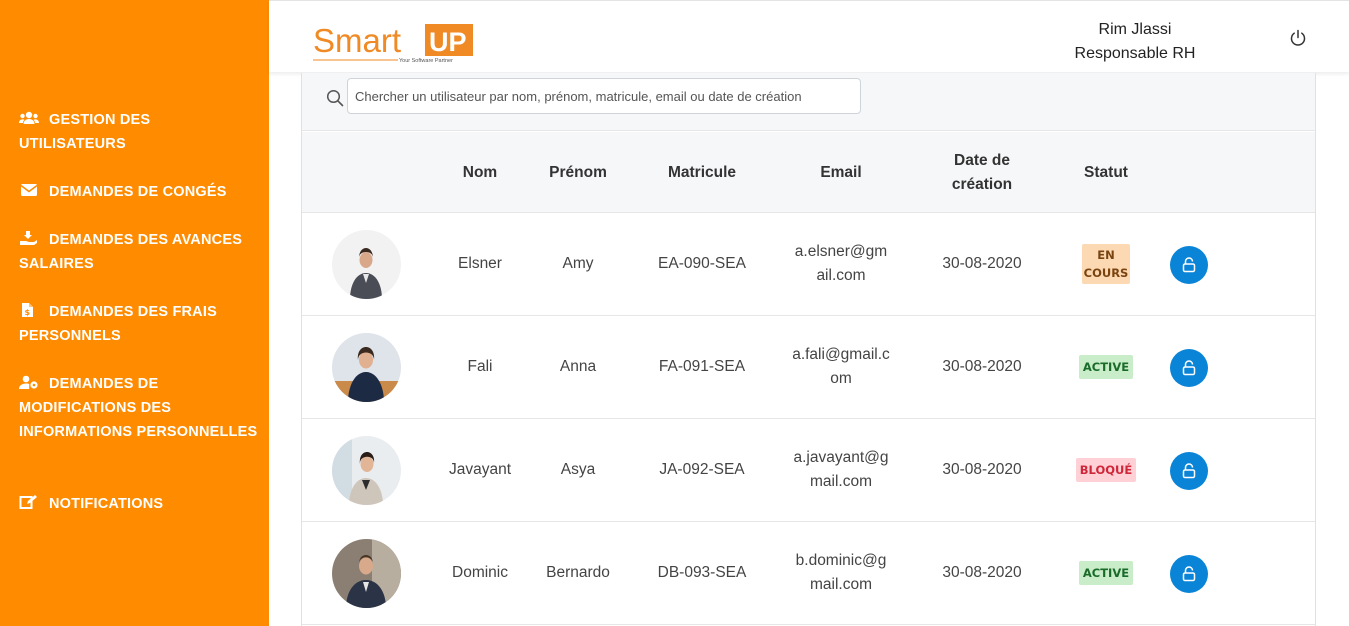 The height and width of the screenshot is (626, 1349). Describe the element at coordinates (29, 117) in the screenshot. I see `users-icon` at that location.